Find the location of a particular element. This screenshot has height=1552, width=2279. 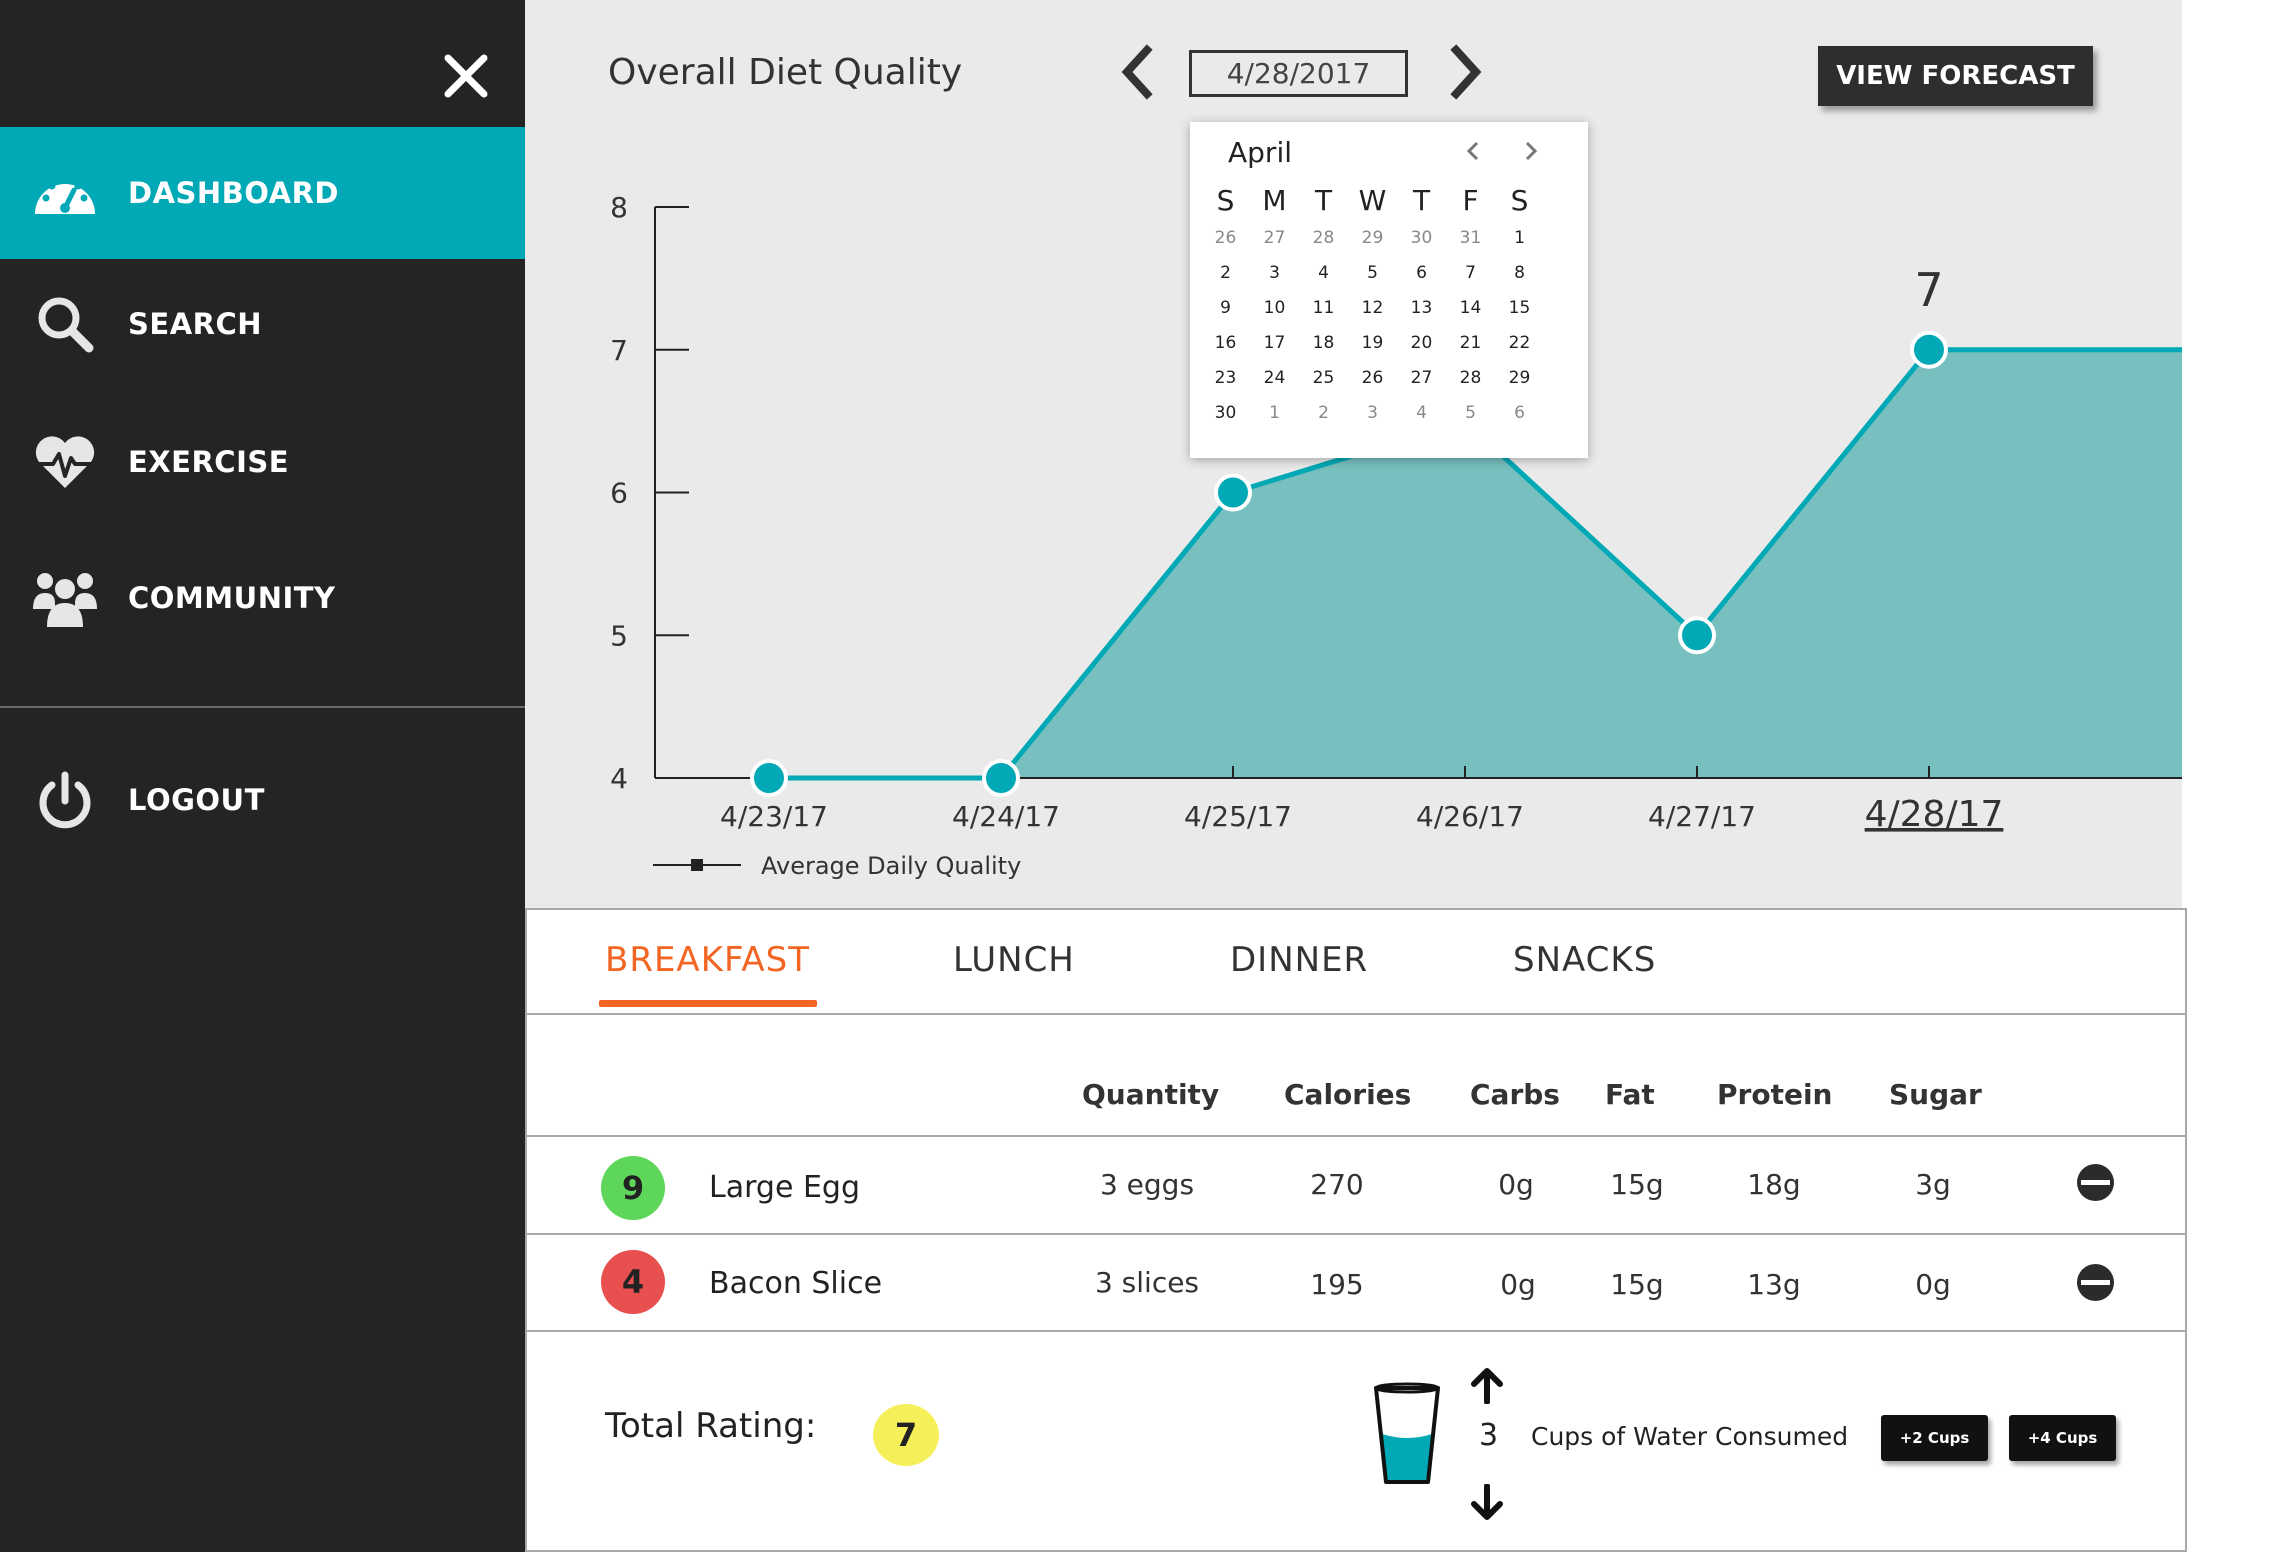

add-4-cups-button: +4 Cups is located at coordinates (2062, 1438).